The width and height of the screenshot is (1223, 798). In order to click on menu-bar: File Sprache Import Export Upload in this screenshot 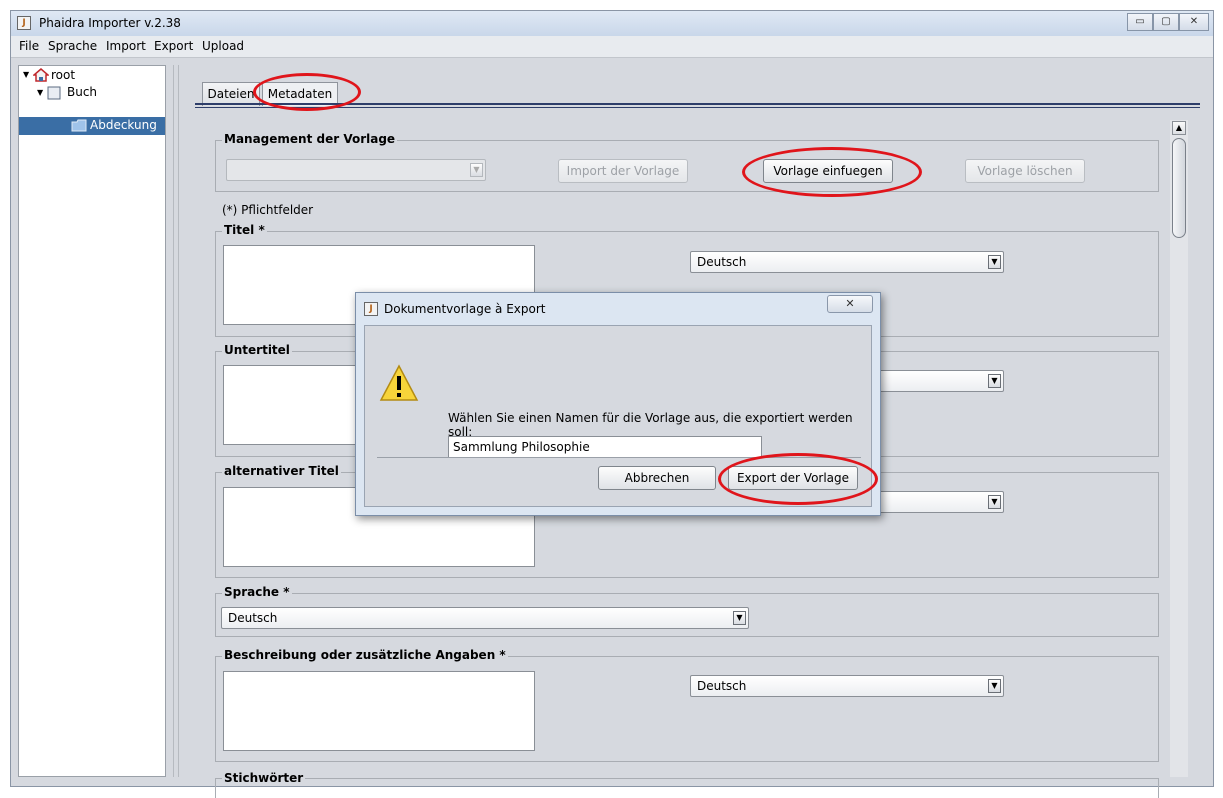, I will do `click(612, 47)`.